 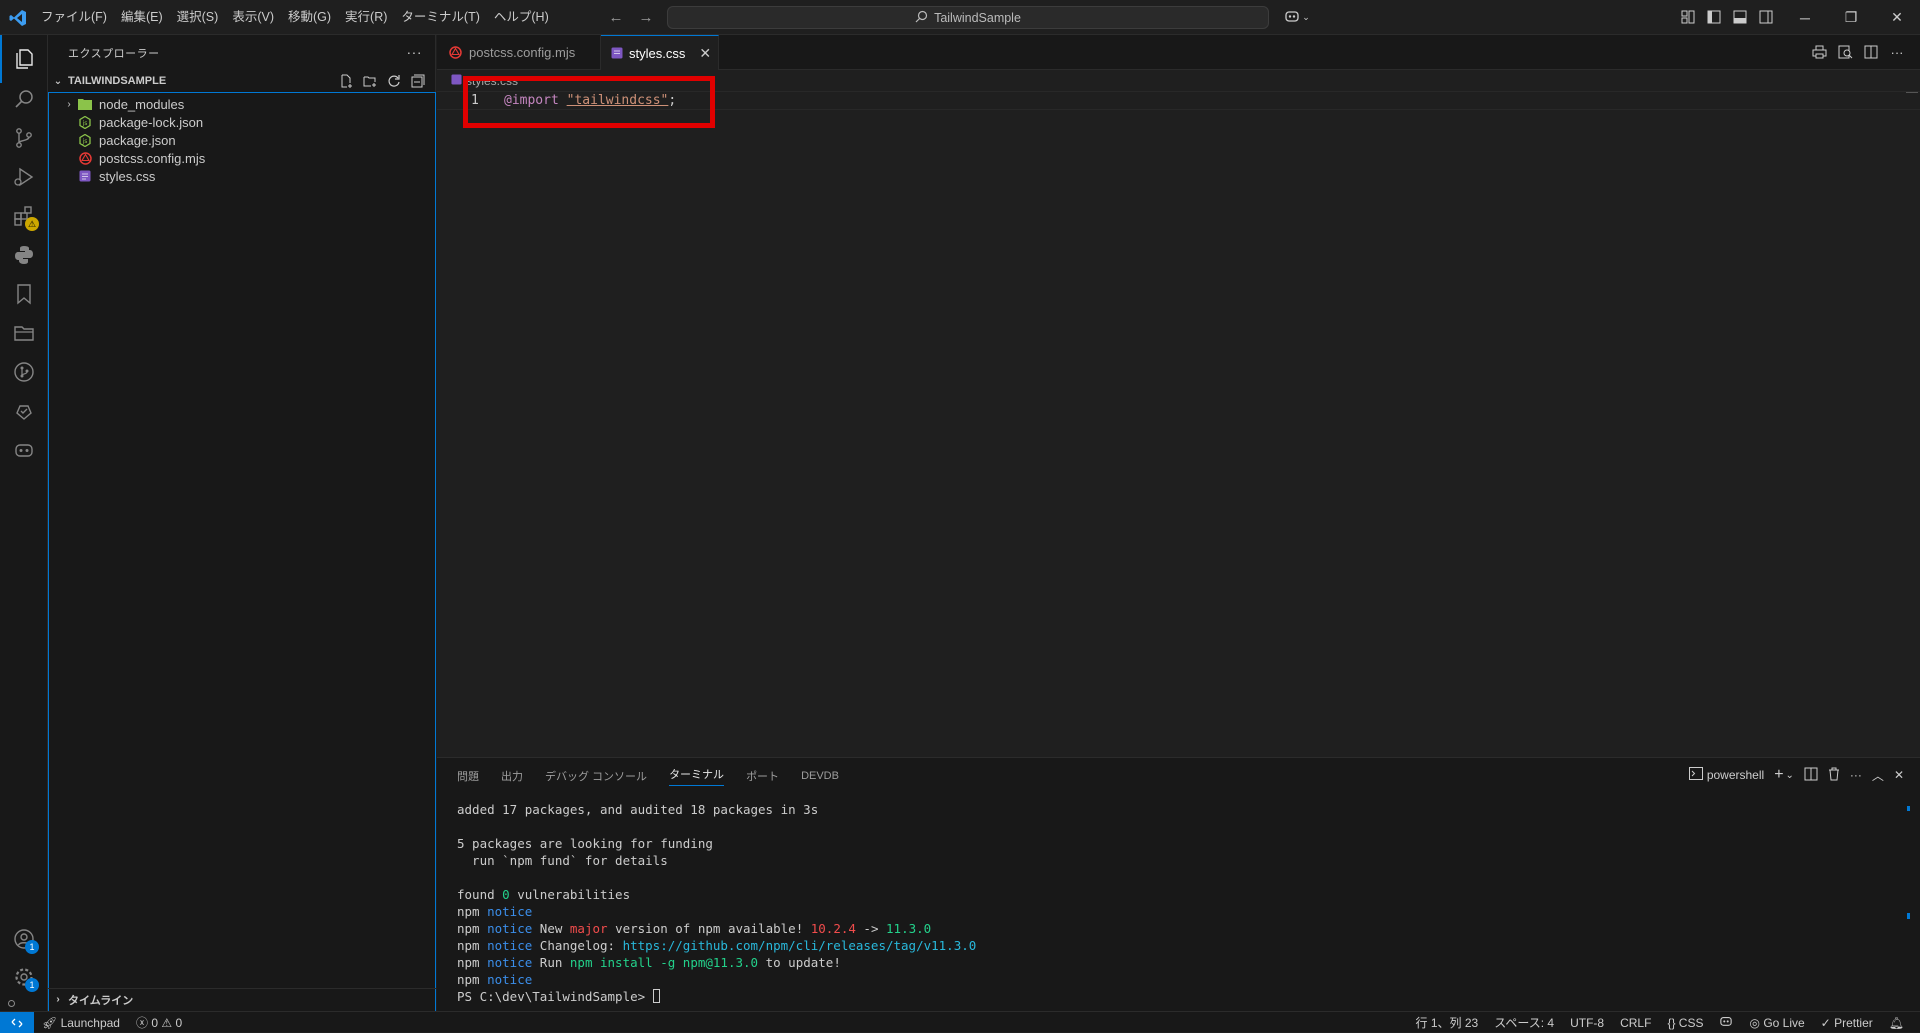 What do you see at coordinates (1847, 1023) in the screenshot?
I see `prettier-item: ✓ Prettier` at bounding box center [1847, 1023].